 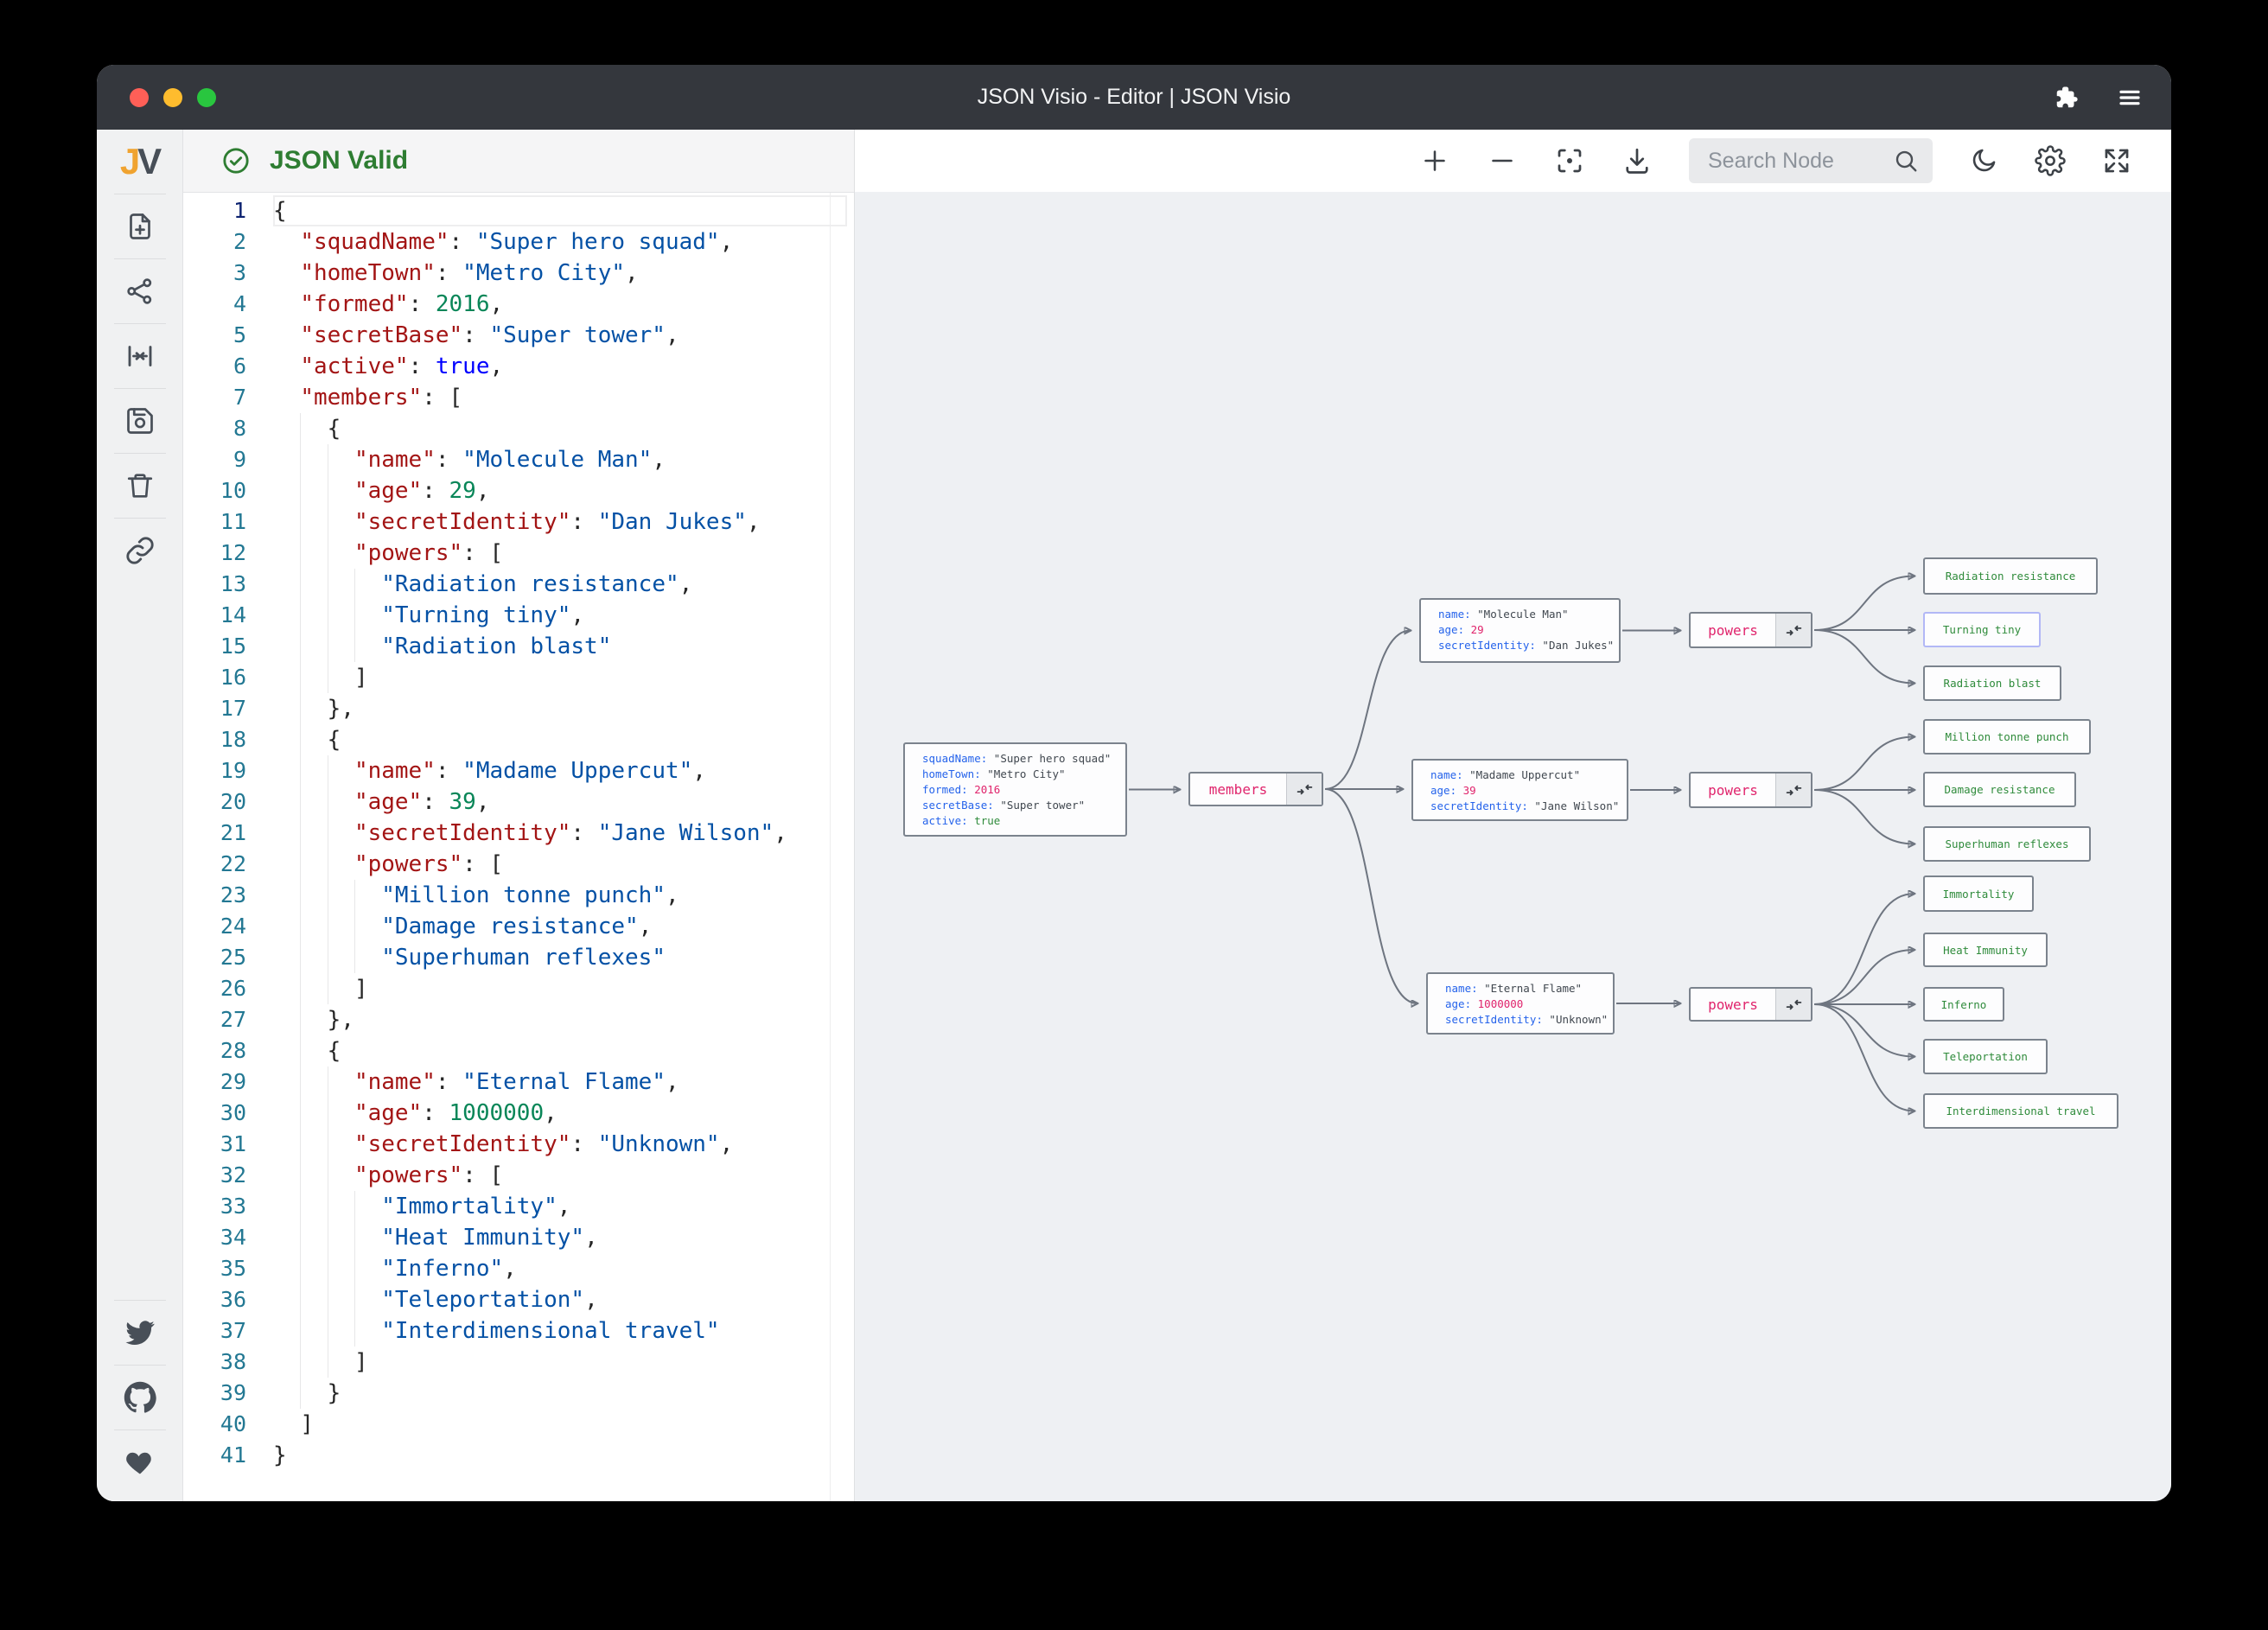 What do you see at coordinates (1985, 1056) in the screenshot?
I see `graph-leaf-node: Teleportation` at bounding box center [1985, 1056].